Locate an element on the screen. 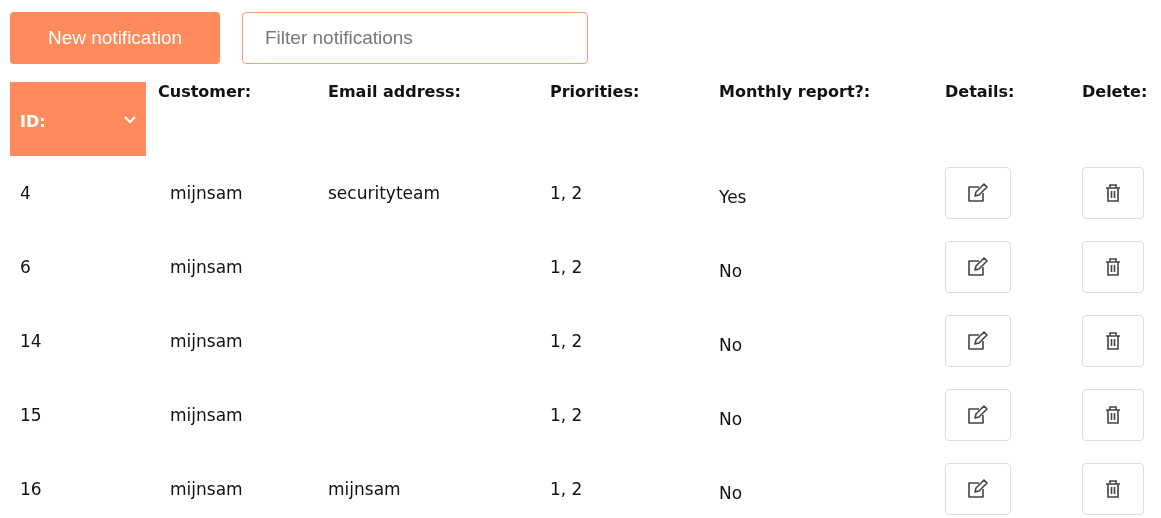 The image size is (1161, 518). email-cell: mijnsam is located at coordinates (364, 489).